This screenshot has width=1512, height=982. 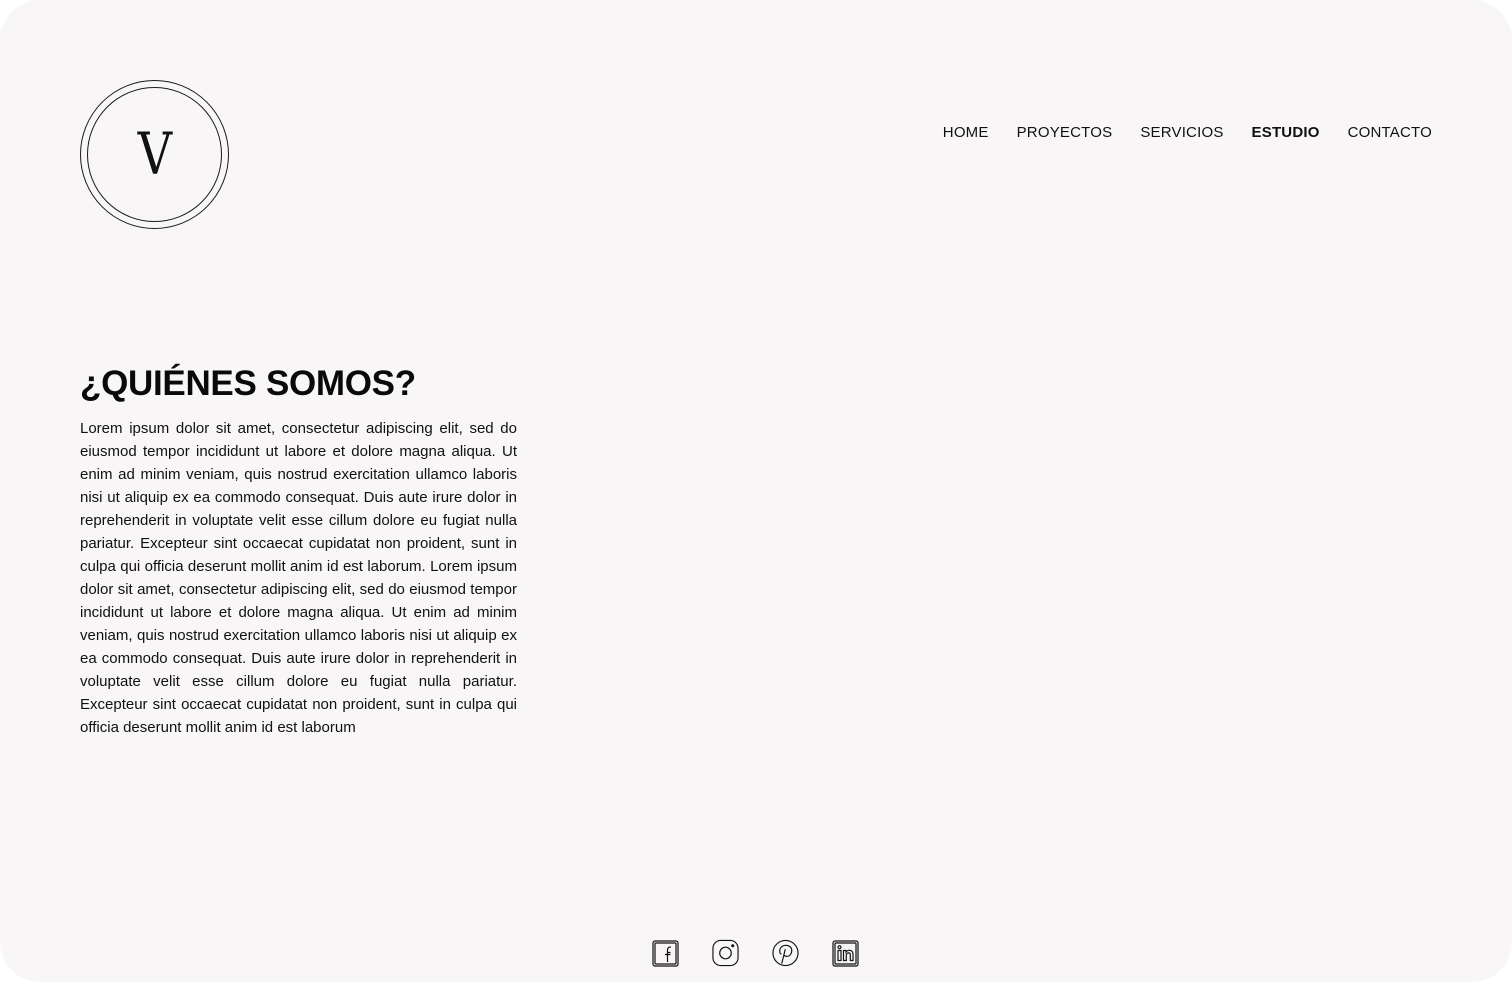 I want to click on social-links, so click(x=755, y=953).